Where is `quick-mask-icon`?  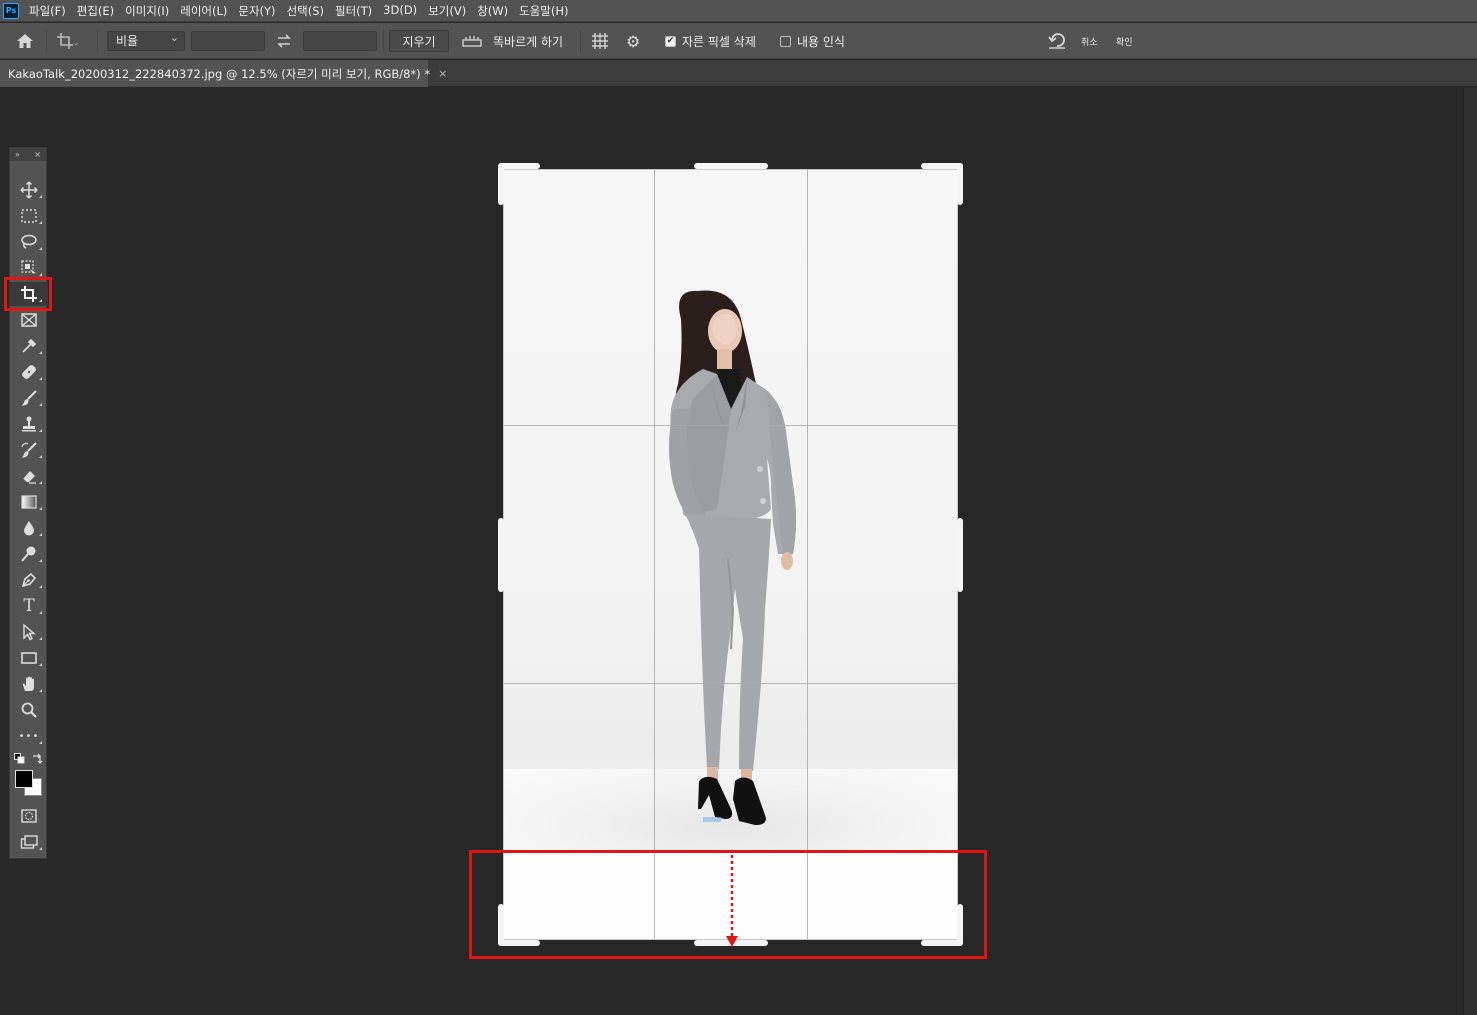 quick-mask-icon is located at coordinates (29, 816).